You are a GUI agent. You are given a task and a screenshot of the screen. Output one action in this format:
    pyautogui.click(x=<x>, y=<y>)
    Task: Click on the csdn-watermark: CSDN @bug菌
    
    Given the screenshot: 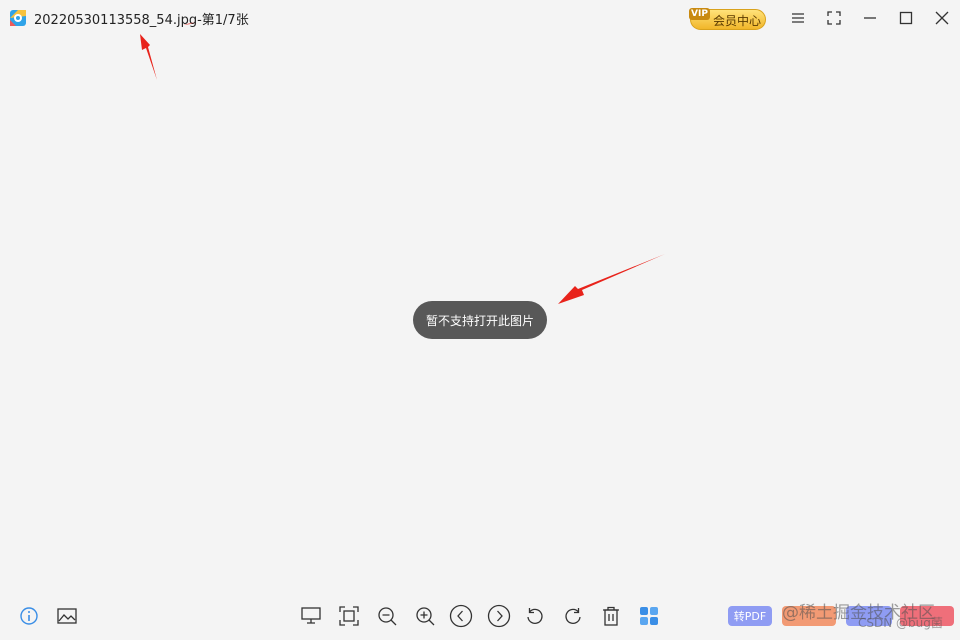 What is the action you would take?
    pyautogui.click(x=900, y=623)
    